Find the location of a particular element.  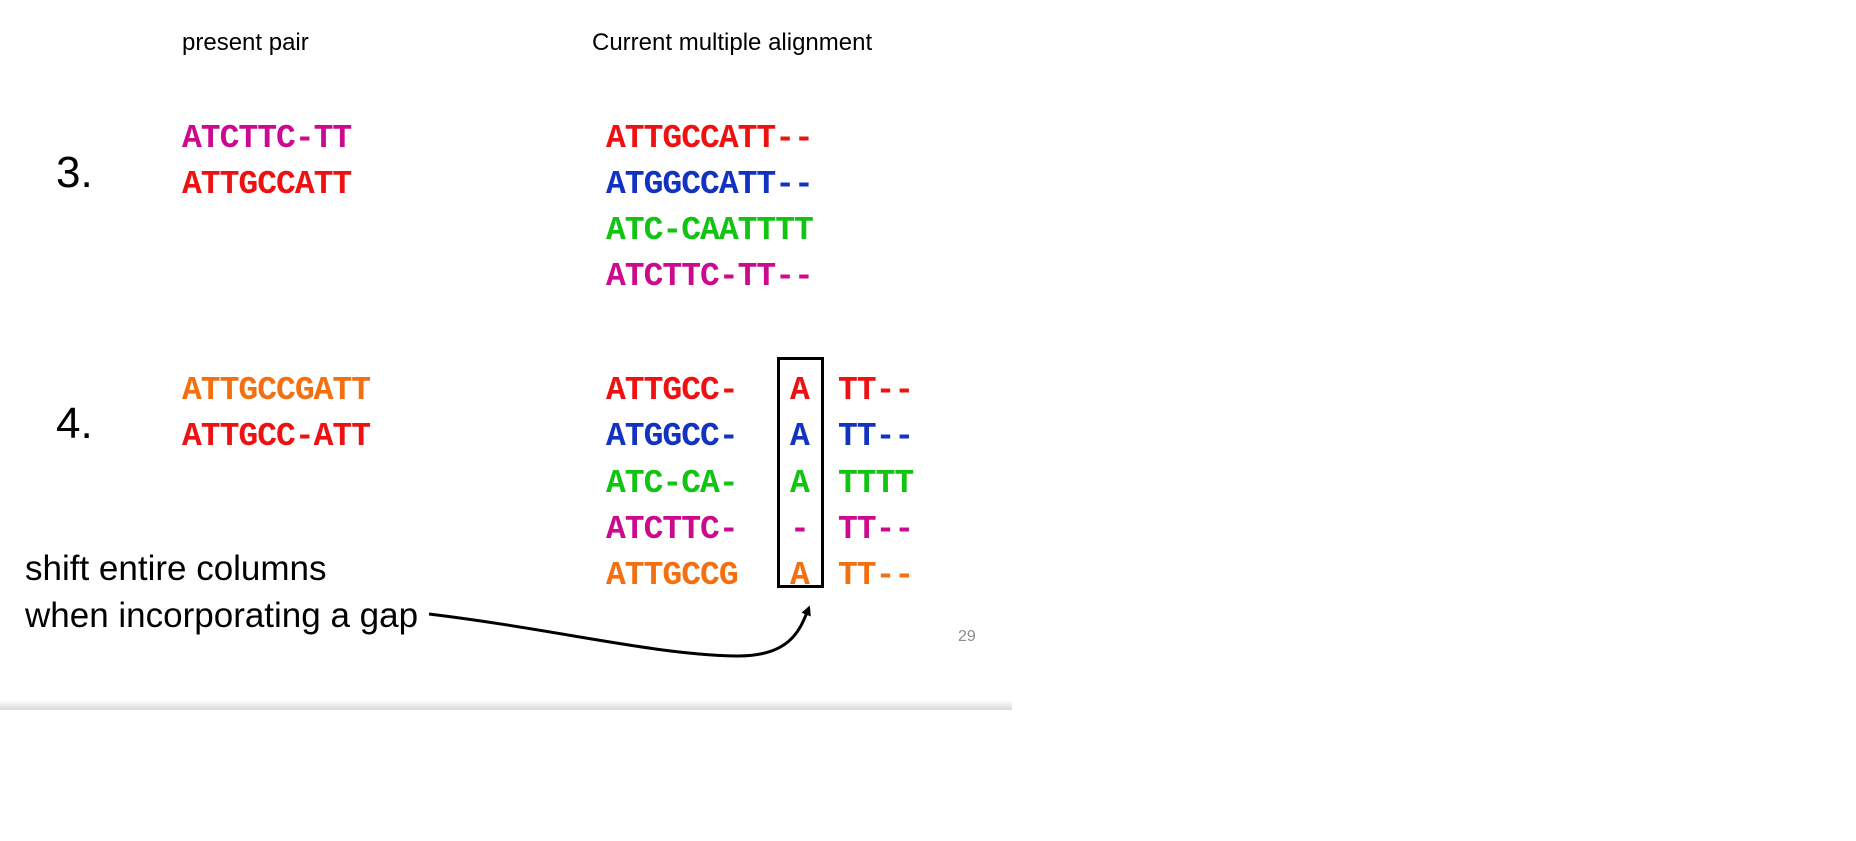

column-shift-arrow-line is located at coordinates (619, 631).